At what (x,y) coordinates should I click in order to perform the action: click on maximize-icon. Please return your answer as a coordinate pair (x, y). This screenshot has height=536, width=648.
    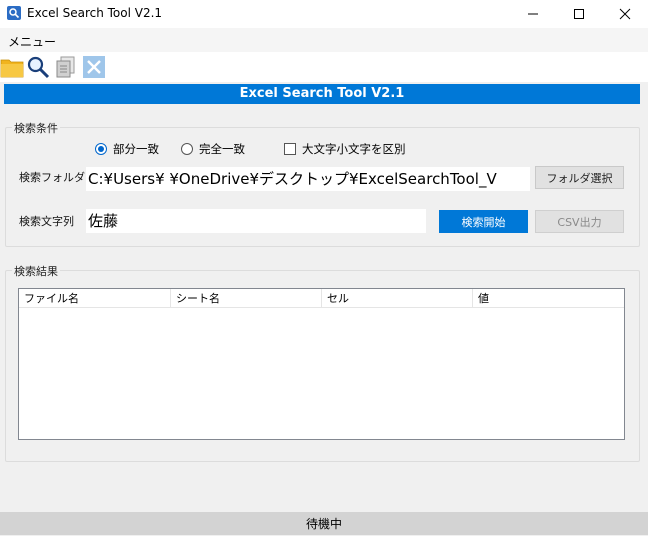
    Looking at the image, I should click on (579, 14).